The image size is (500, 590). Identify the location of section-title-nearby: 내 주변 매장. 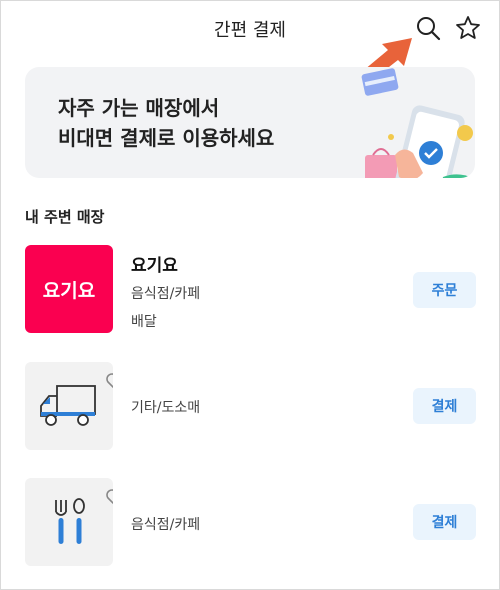
(65, 217).